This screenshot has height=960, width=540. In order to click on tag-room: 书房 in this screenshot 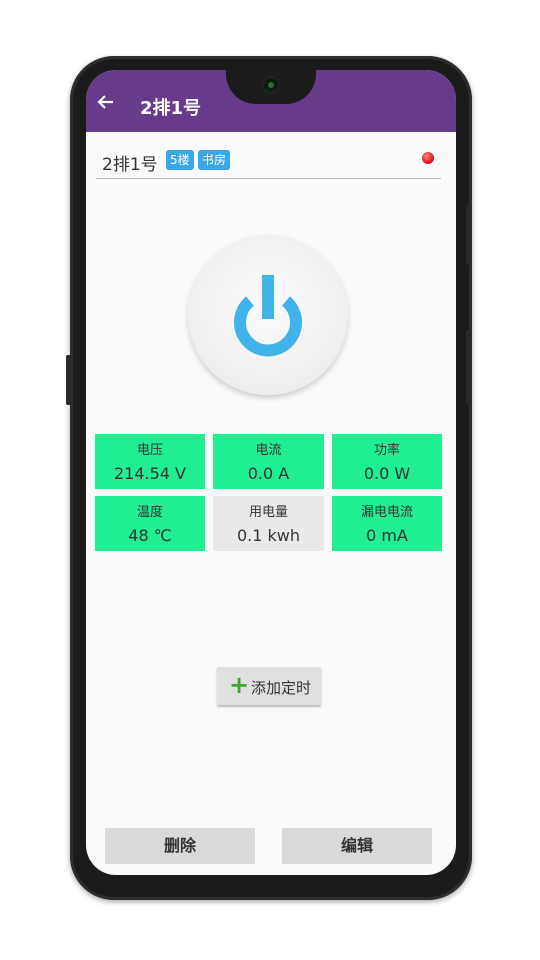, I will do `click(214, 160)`.